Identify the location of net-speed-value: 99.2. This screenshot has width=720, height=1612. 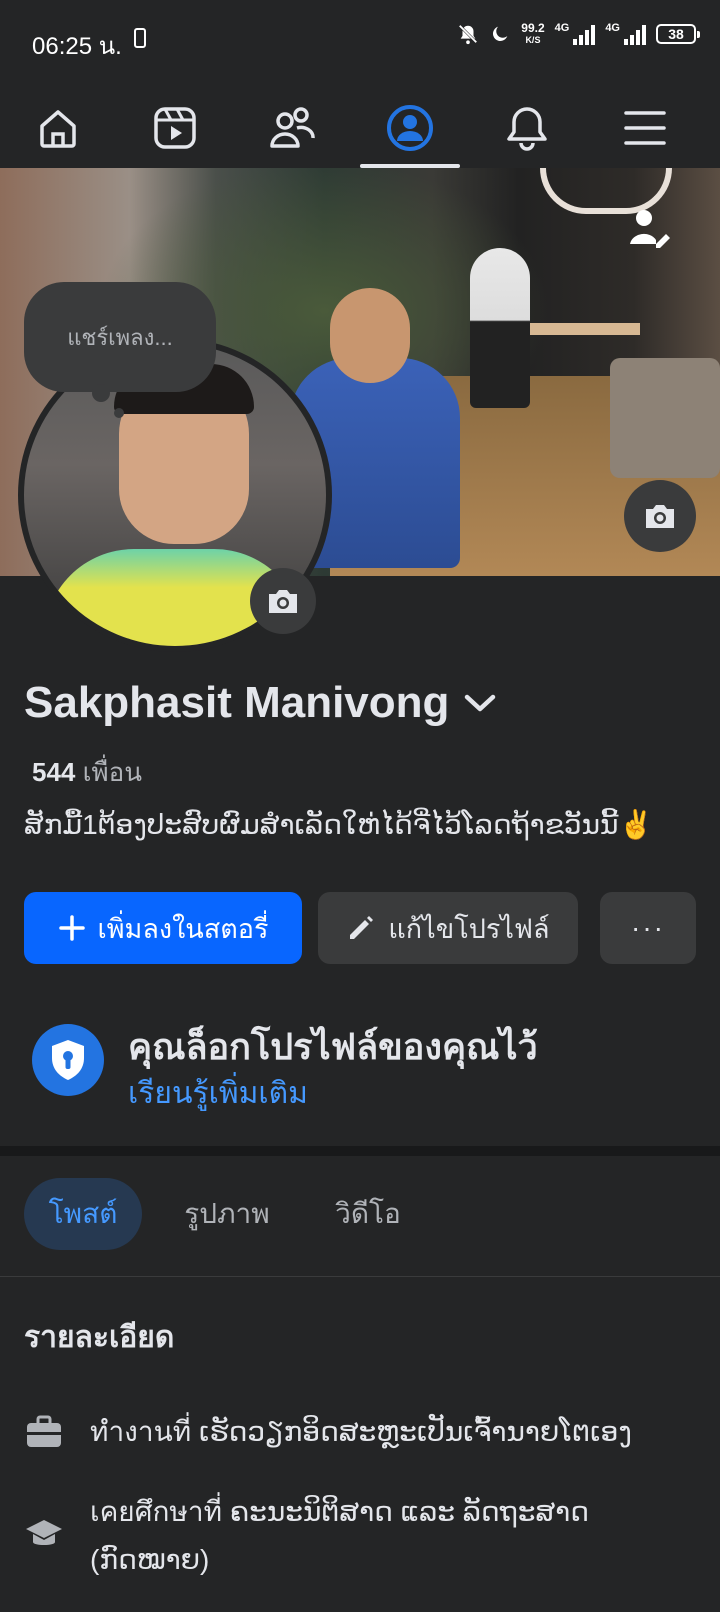
(533, 28).